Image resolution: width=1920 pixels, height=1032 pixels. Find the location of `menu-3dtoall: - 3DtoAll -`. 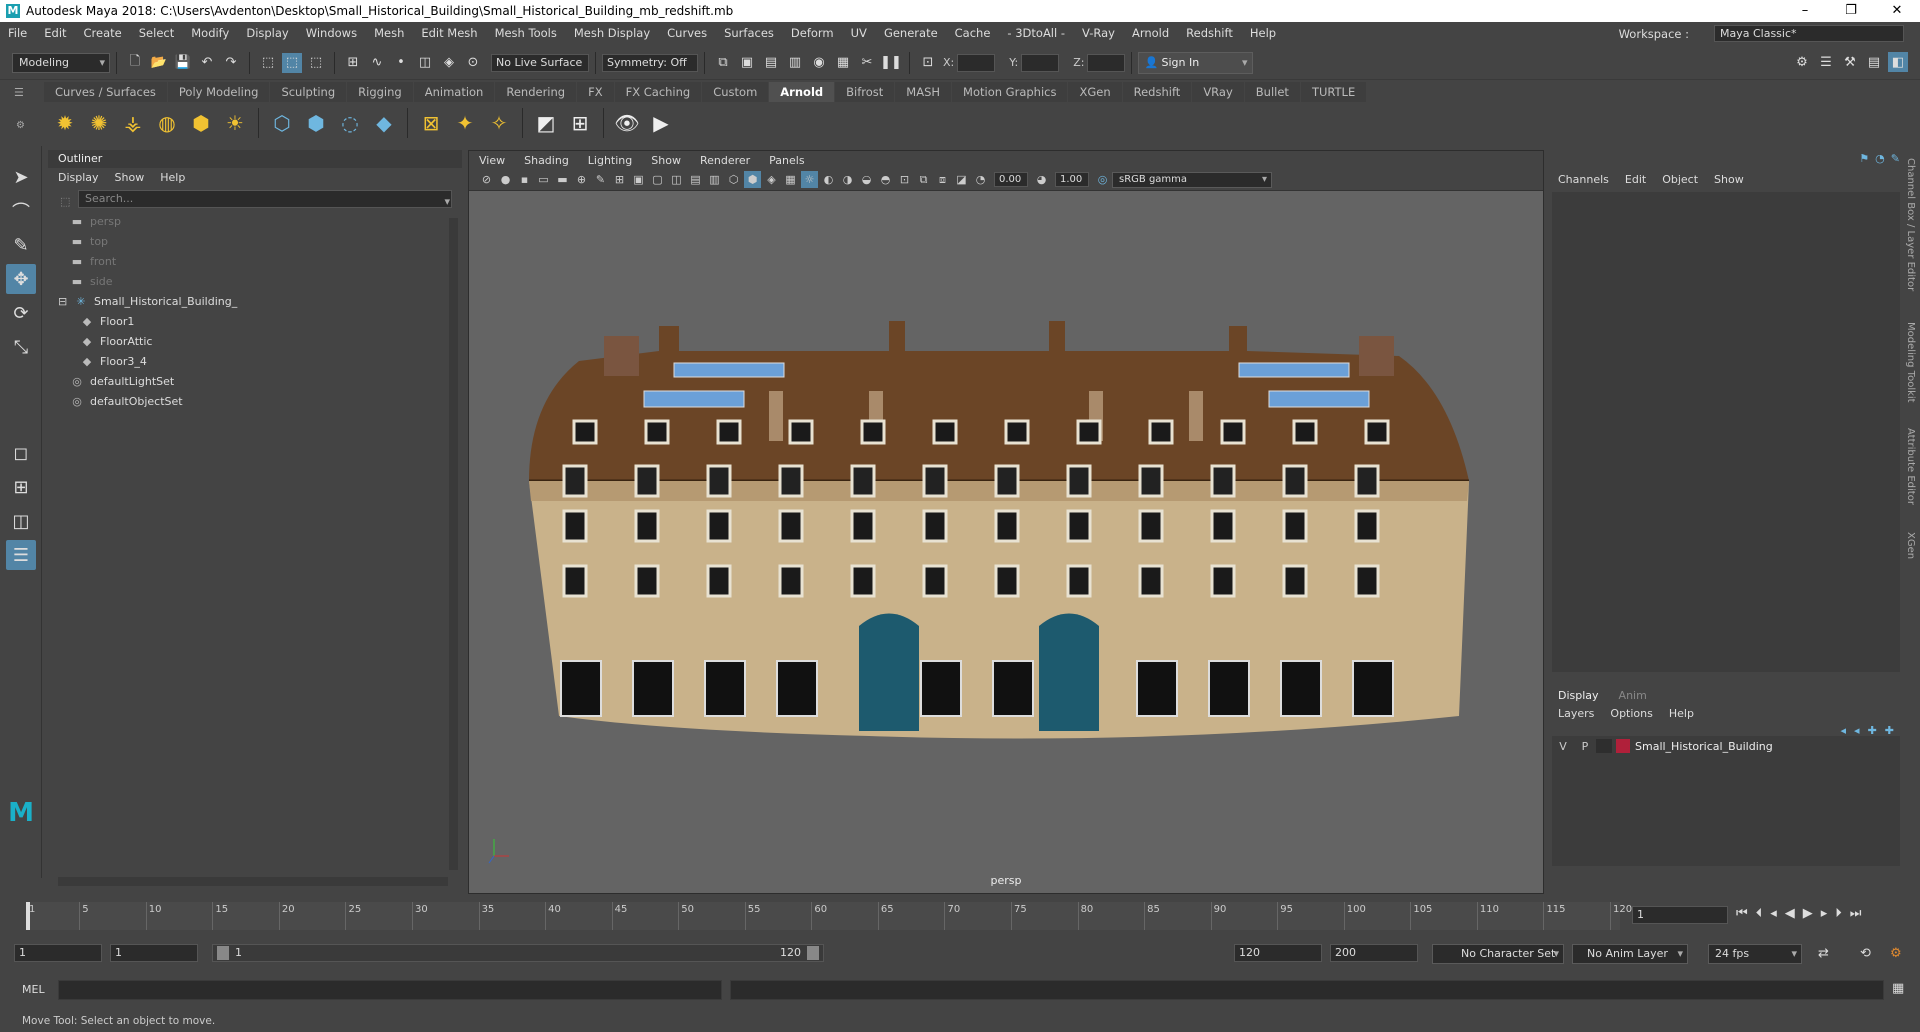

menu-3dtoall: - 3DtoAll - is located at coordinates (1036, 33).